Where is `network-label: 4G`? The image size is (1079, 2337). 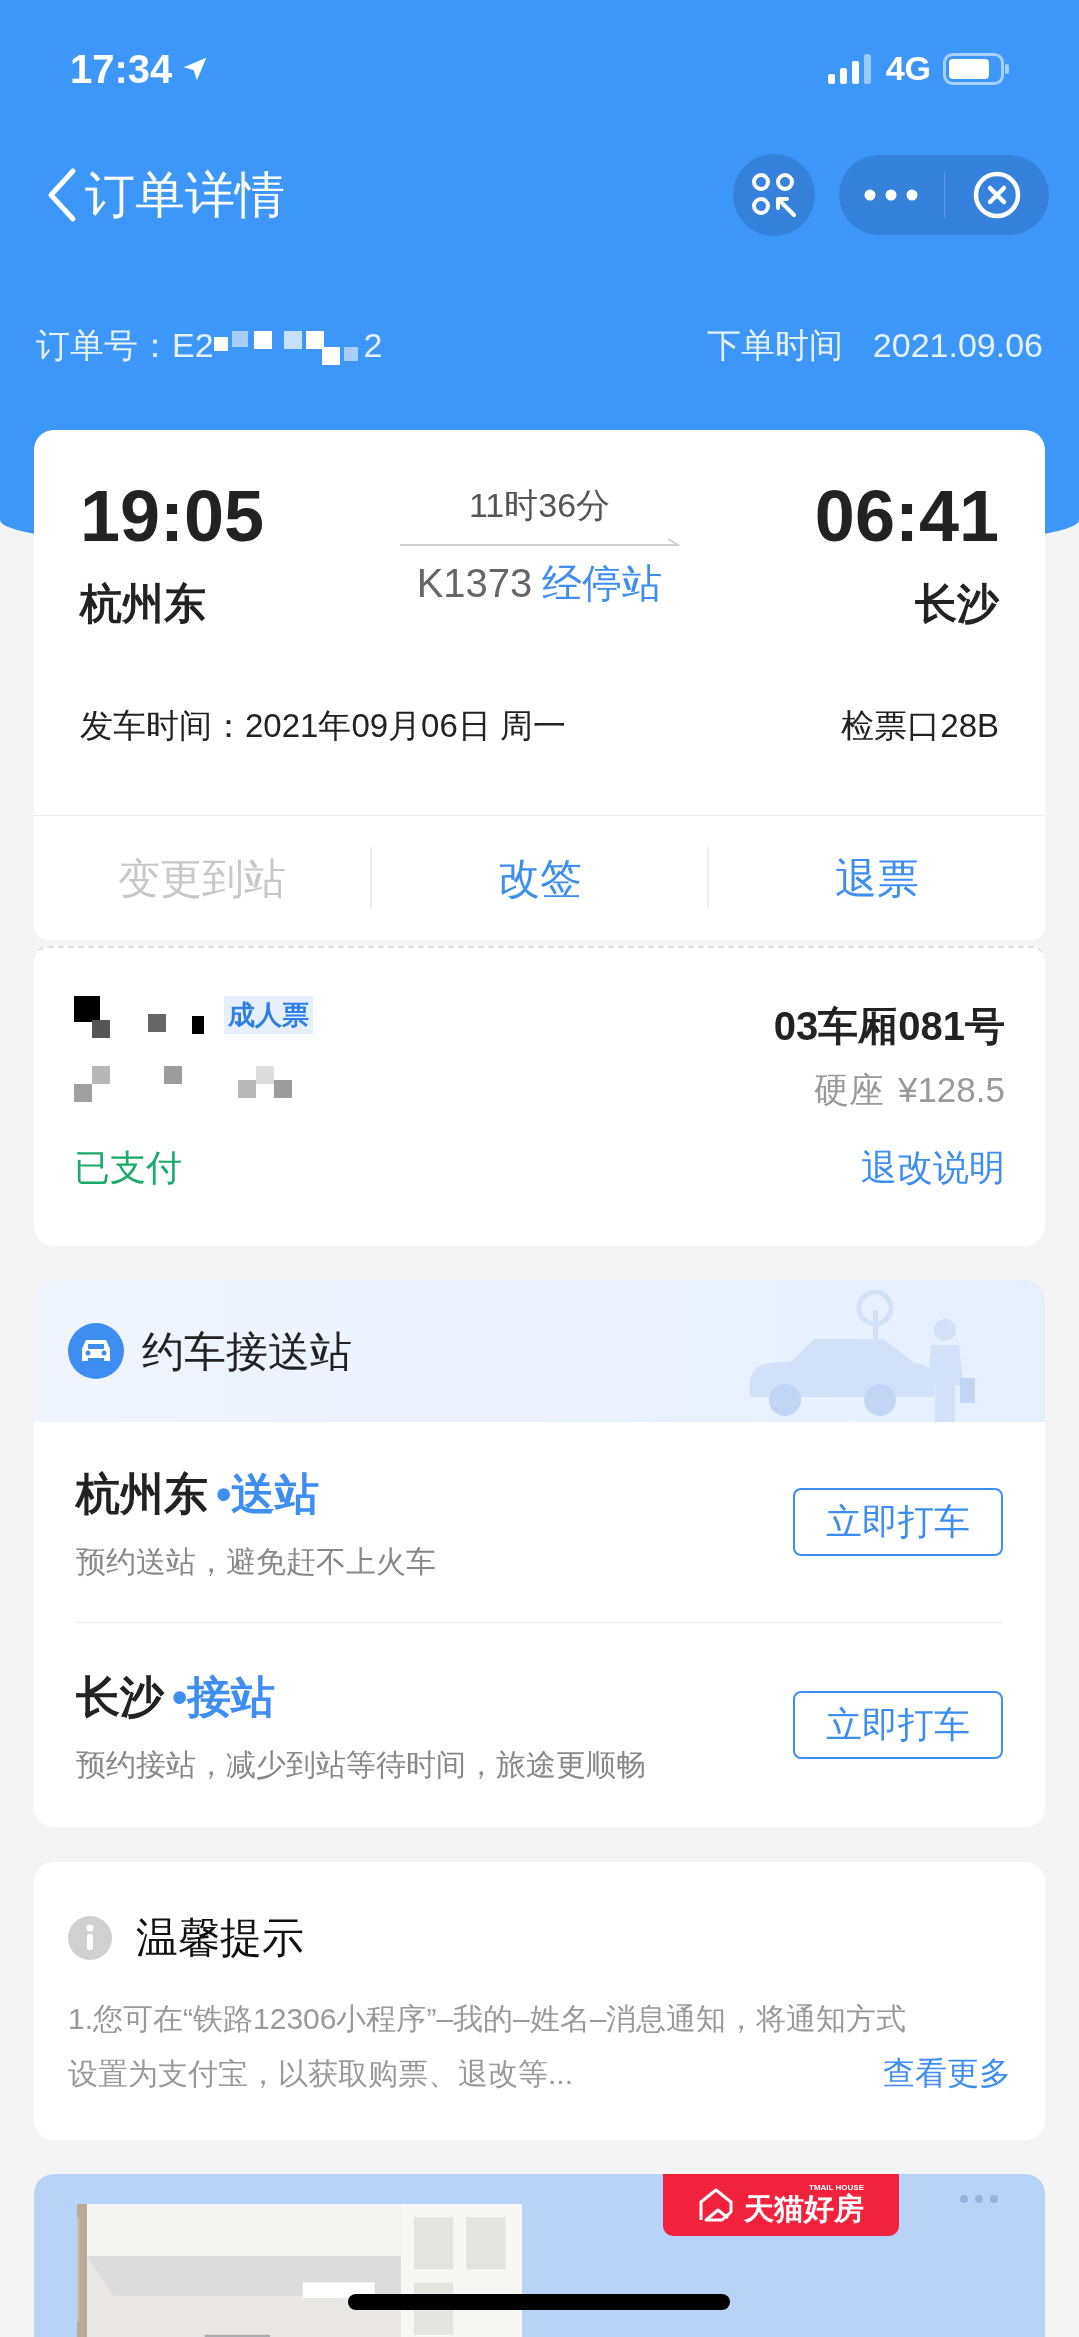 network-label: 4G is located at coordinates (908, 68).